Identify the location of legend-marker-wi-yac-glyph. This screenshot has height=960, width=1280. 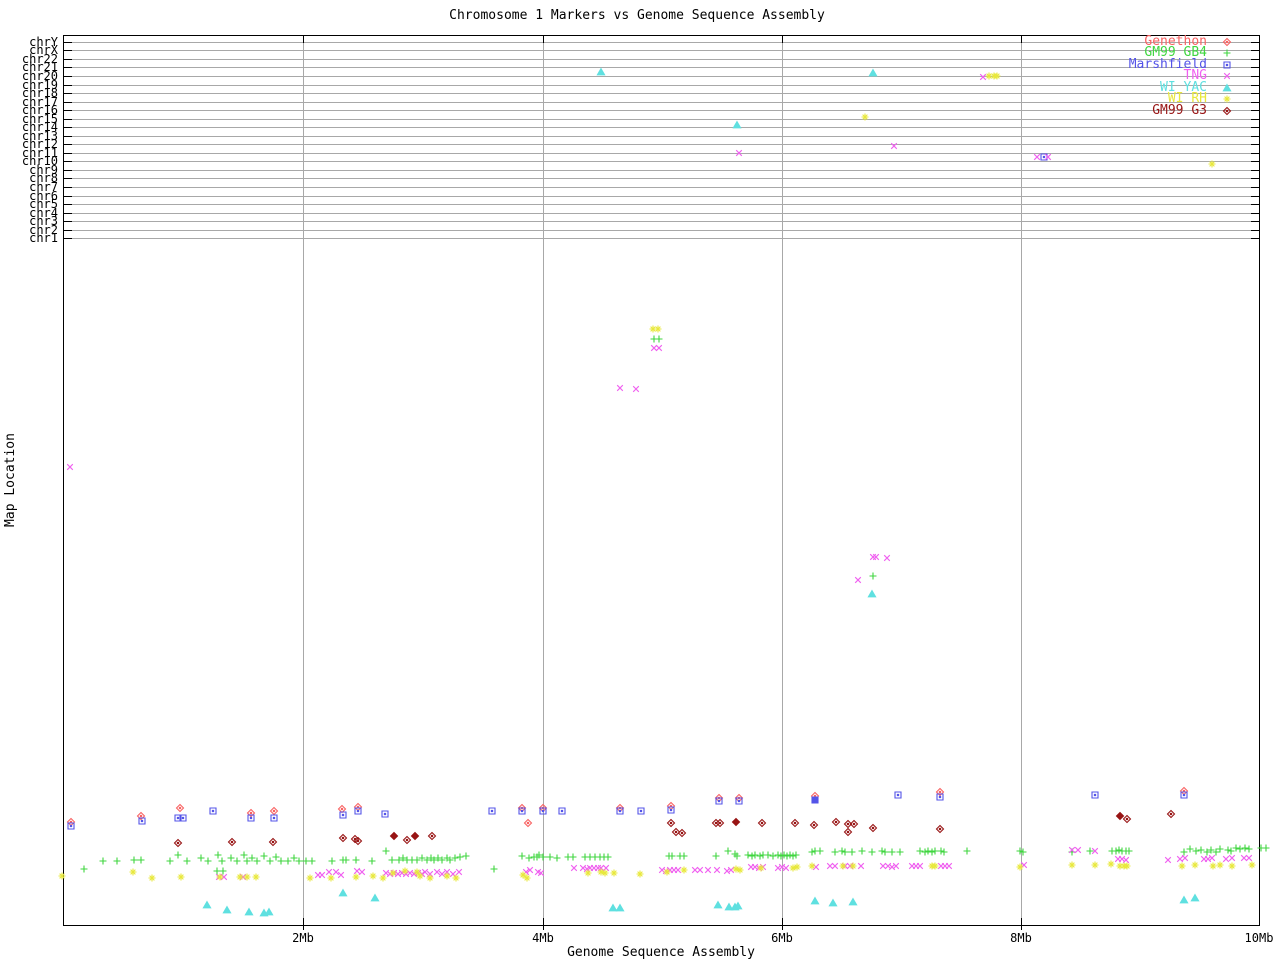
(1227, 87).